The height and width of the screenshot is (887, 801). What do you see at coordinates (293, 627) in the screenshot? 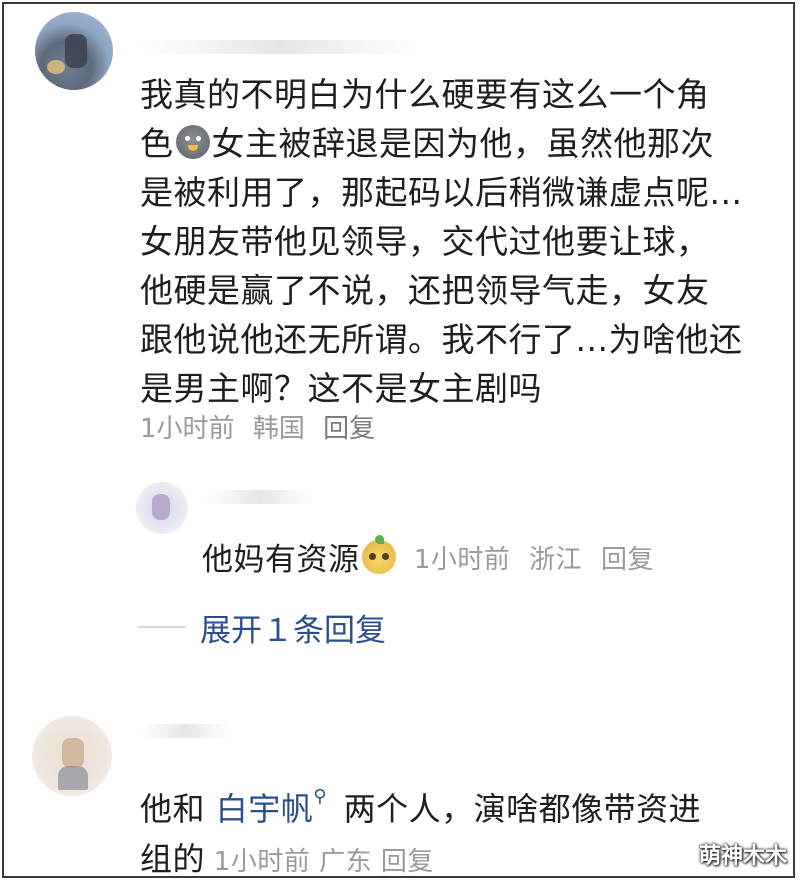
I see `expand-replies-button: 展开１条回复` at bounding box center [293, 627].